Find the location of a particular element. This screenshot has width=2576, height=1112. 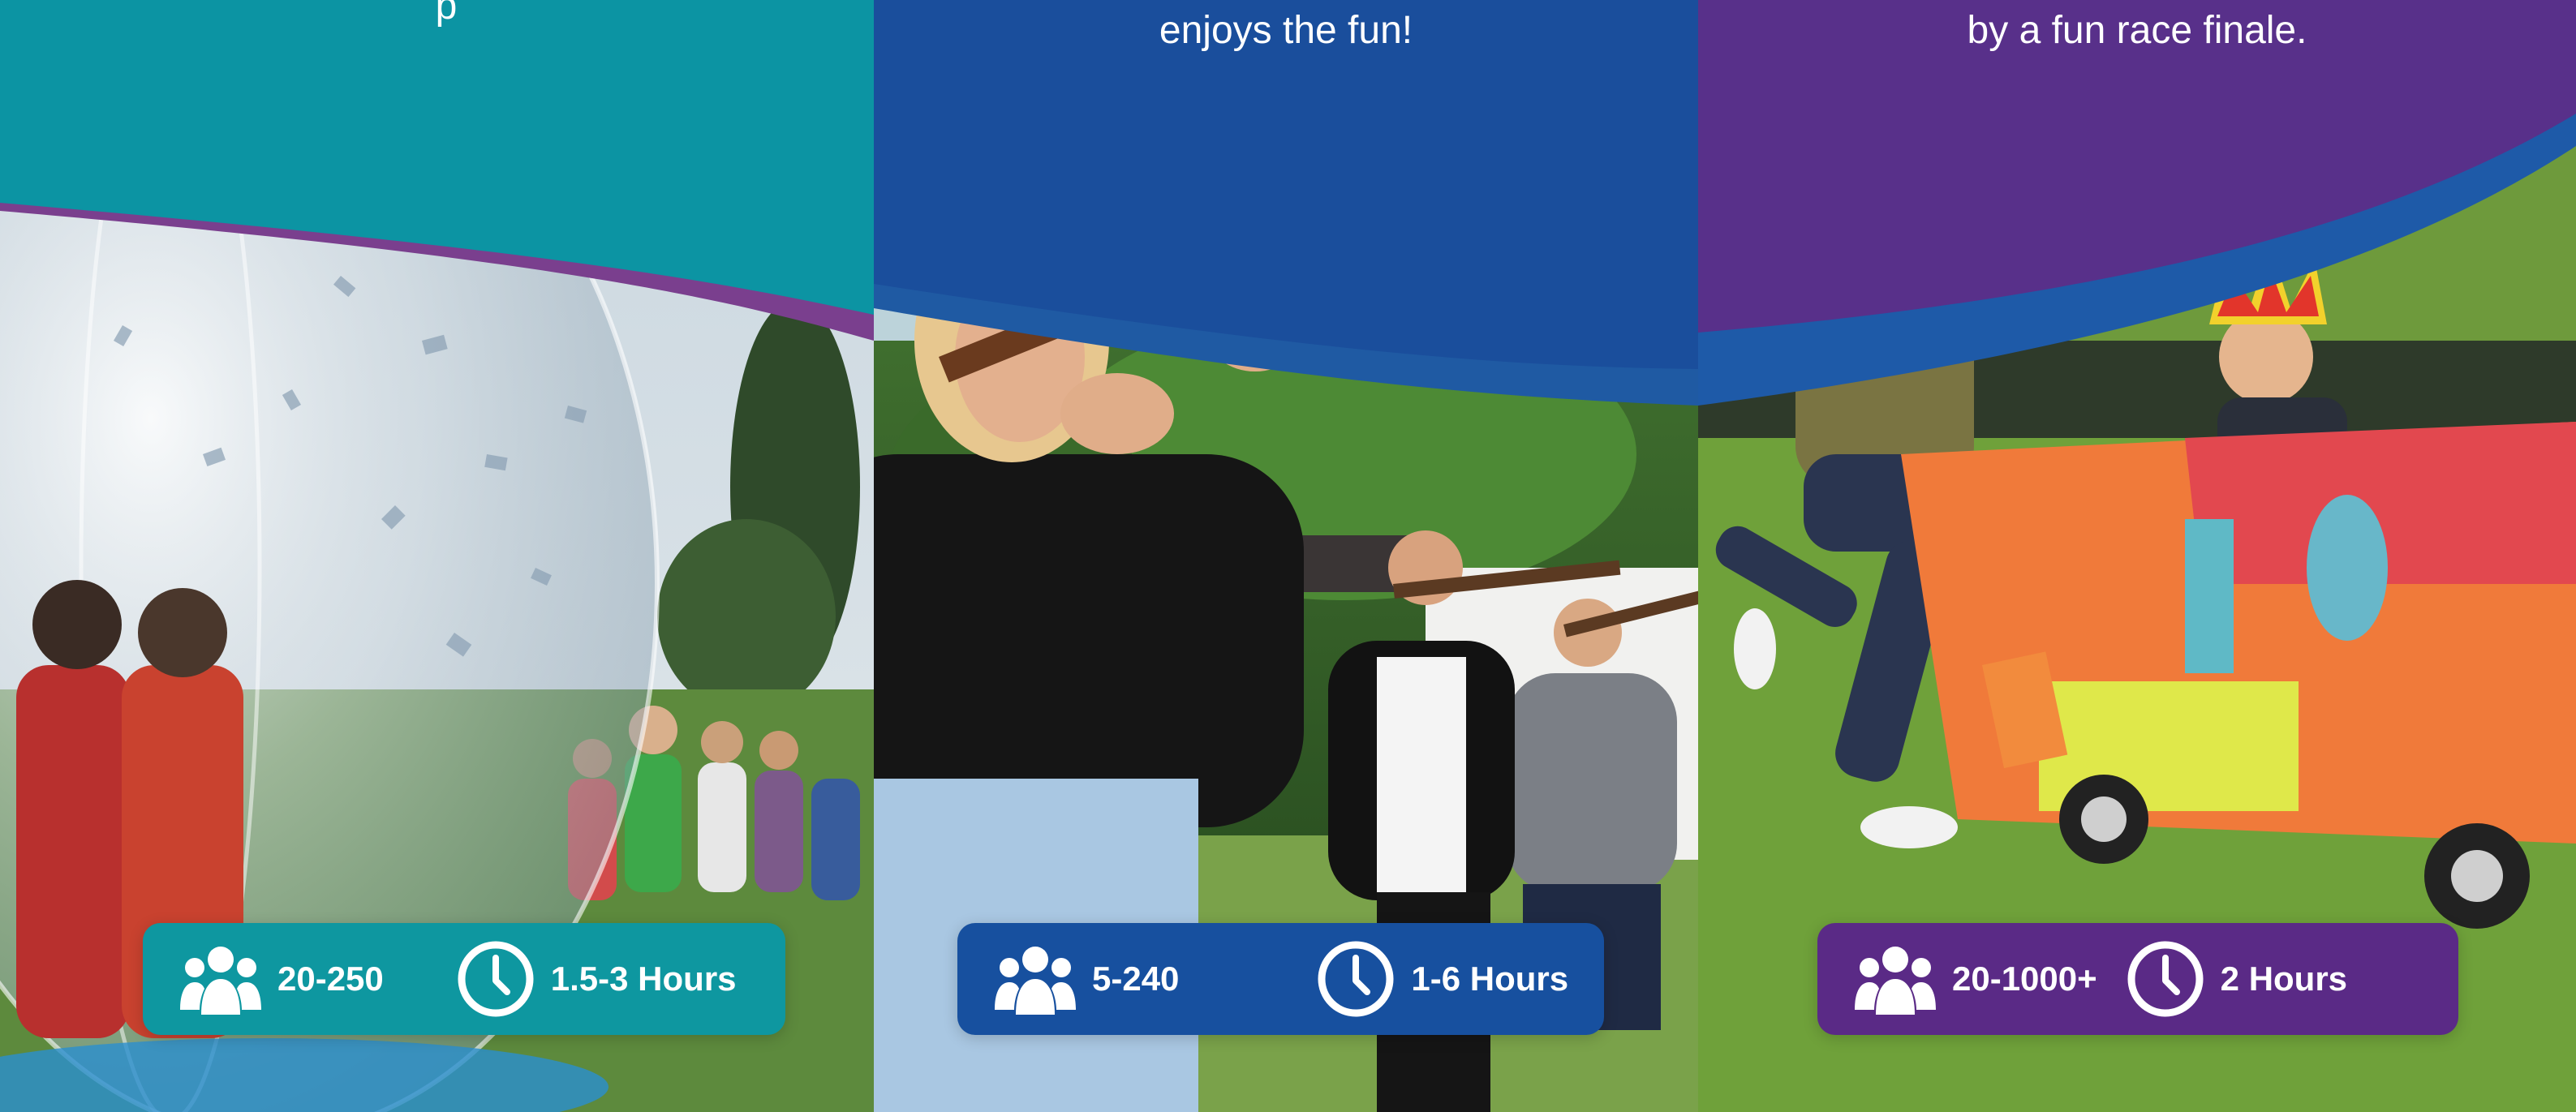

activity-tagline: by a fun race finale. is located at coordinates (2137, 30).